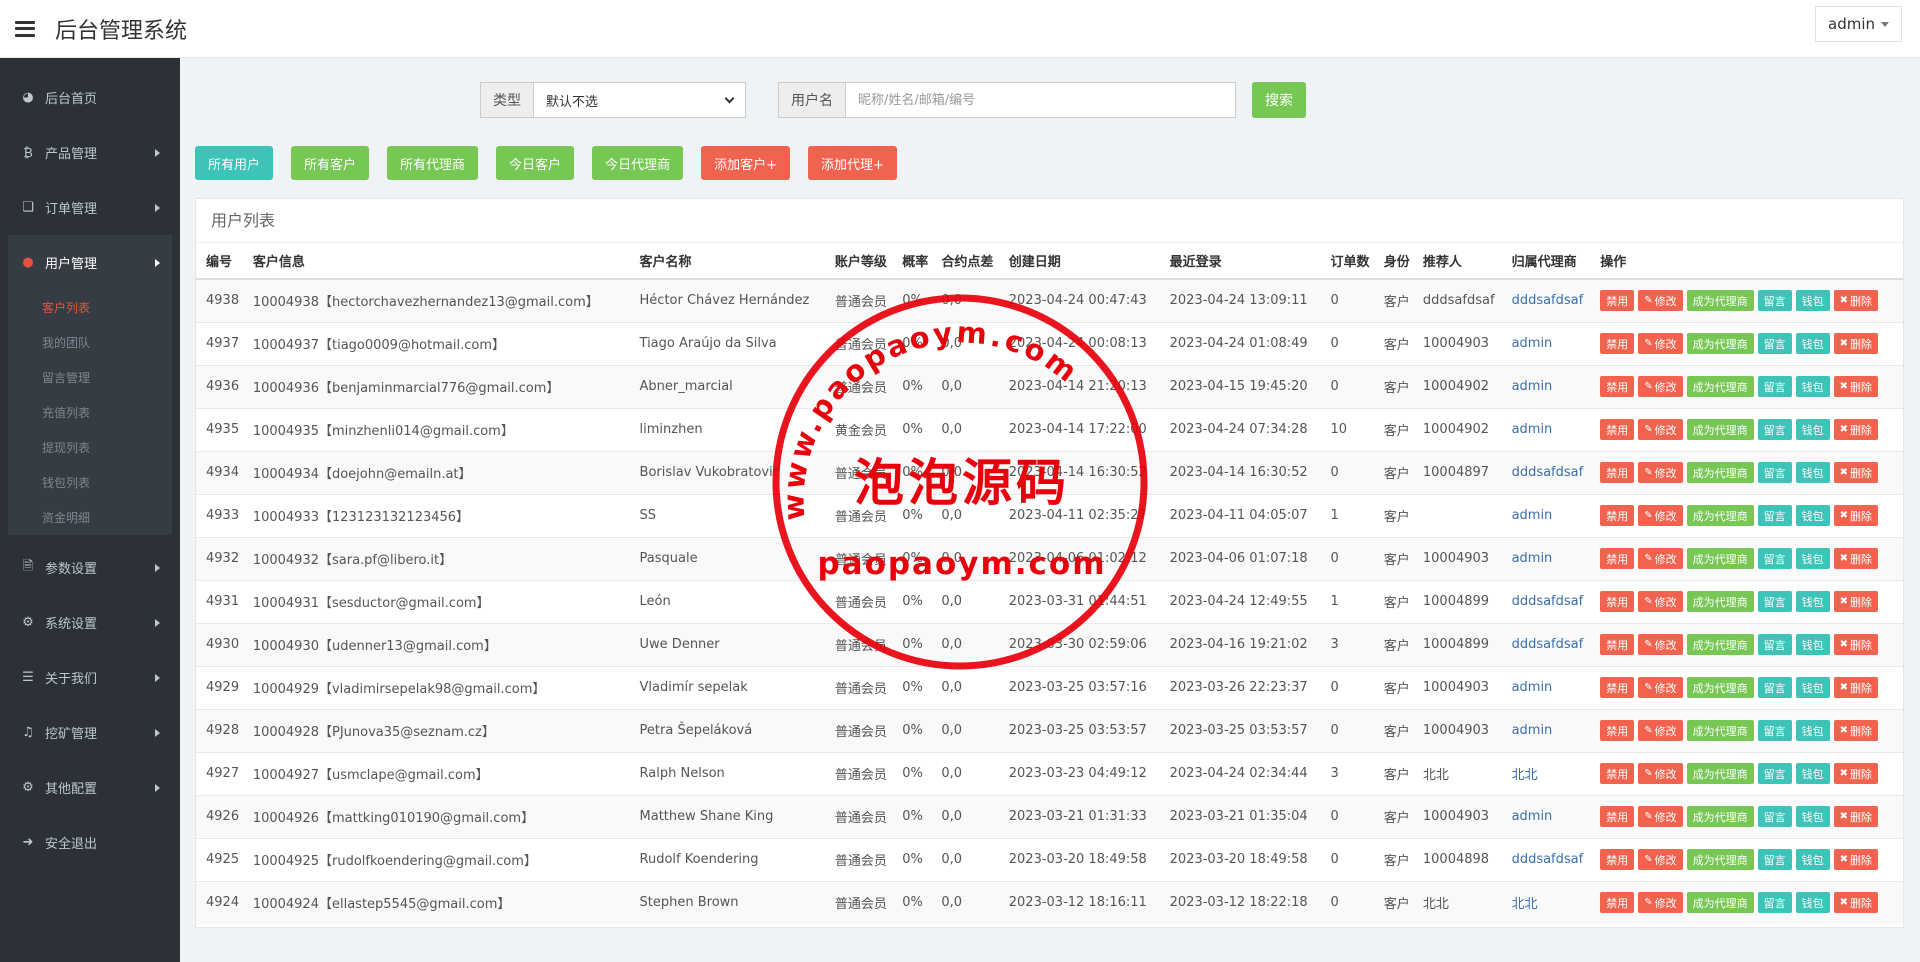  I want to click on sidebar-item-mining: ♫ 挖矿管理, so click(90, 732).